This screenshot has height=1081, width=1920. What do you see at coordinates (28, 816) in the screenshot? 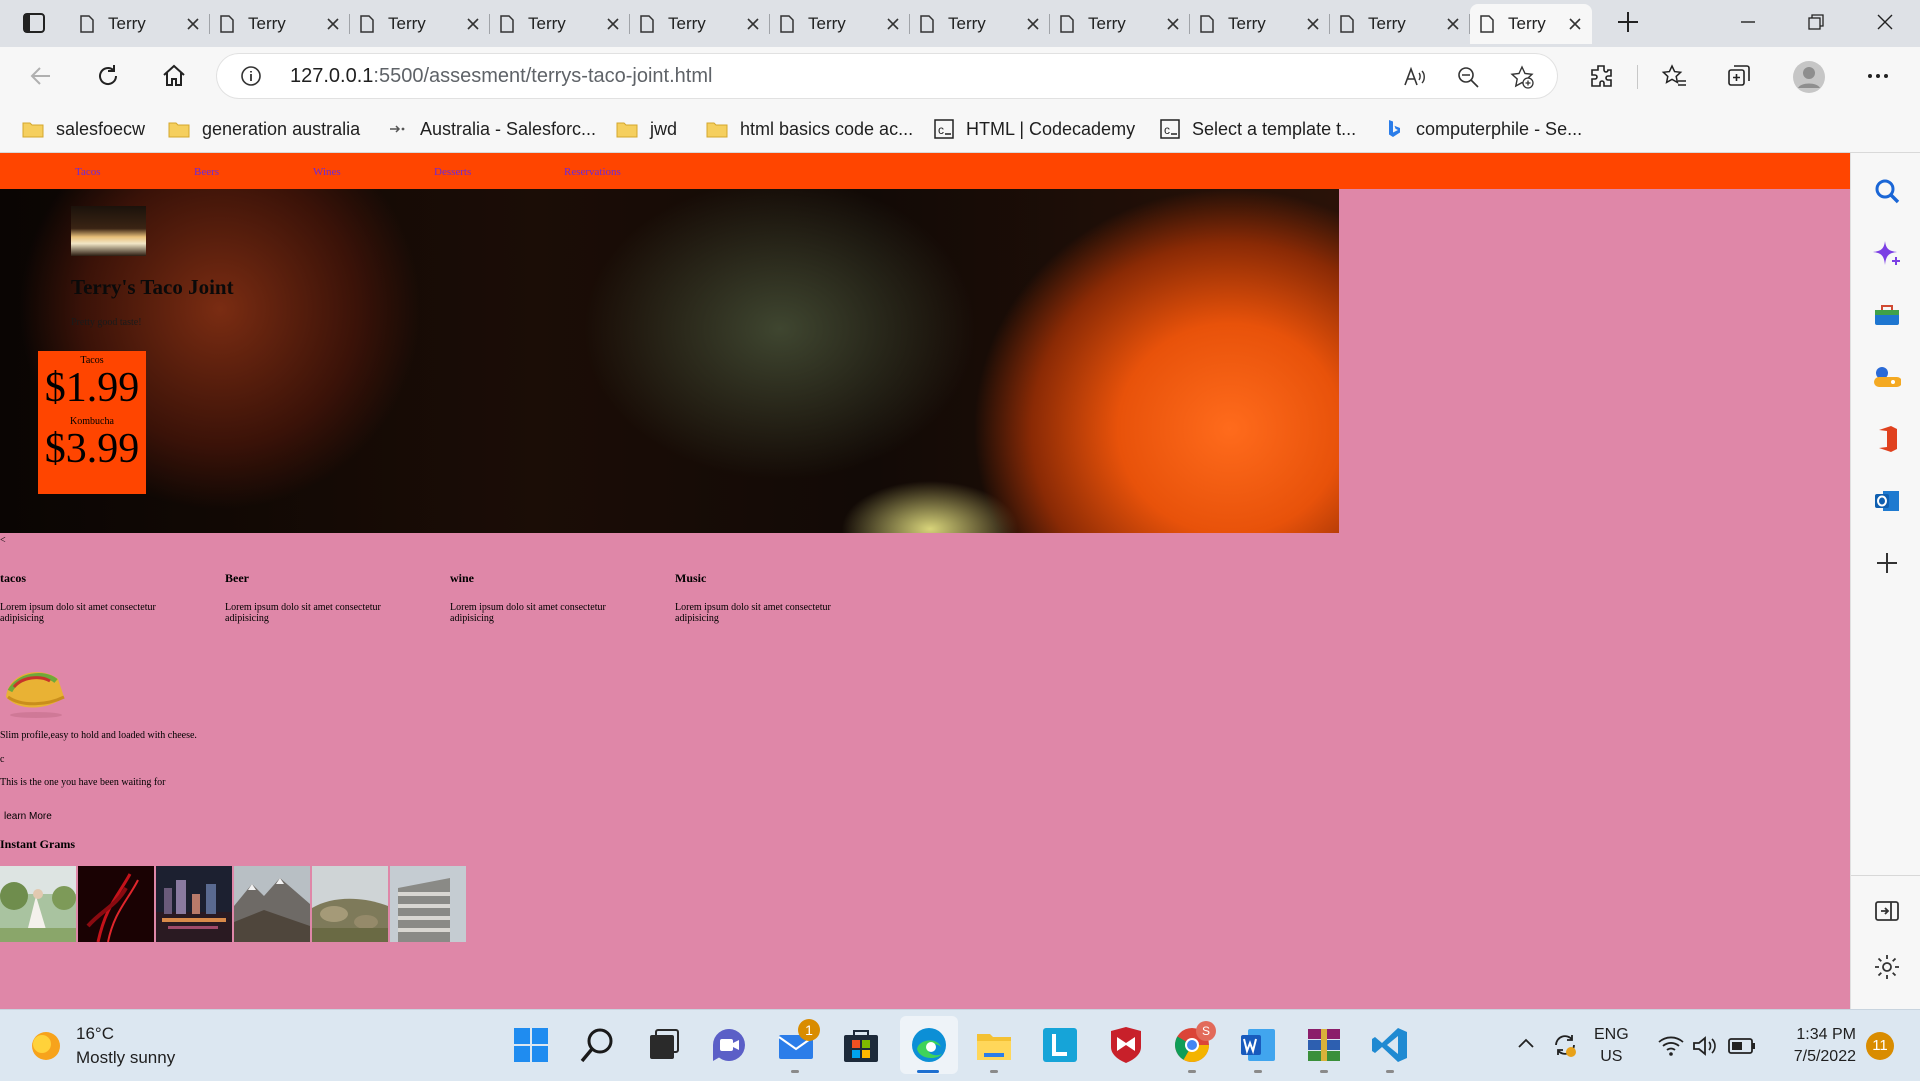
I see `learn-more-button: learn More` at bounding box center [28, 816].